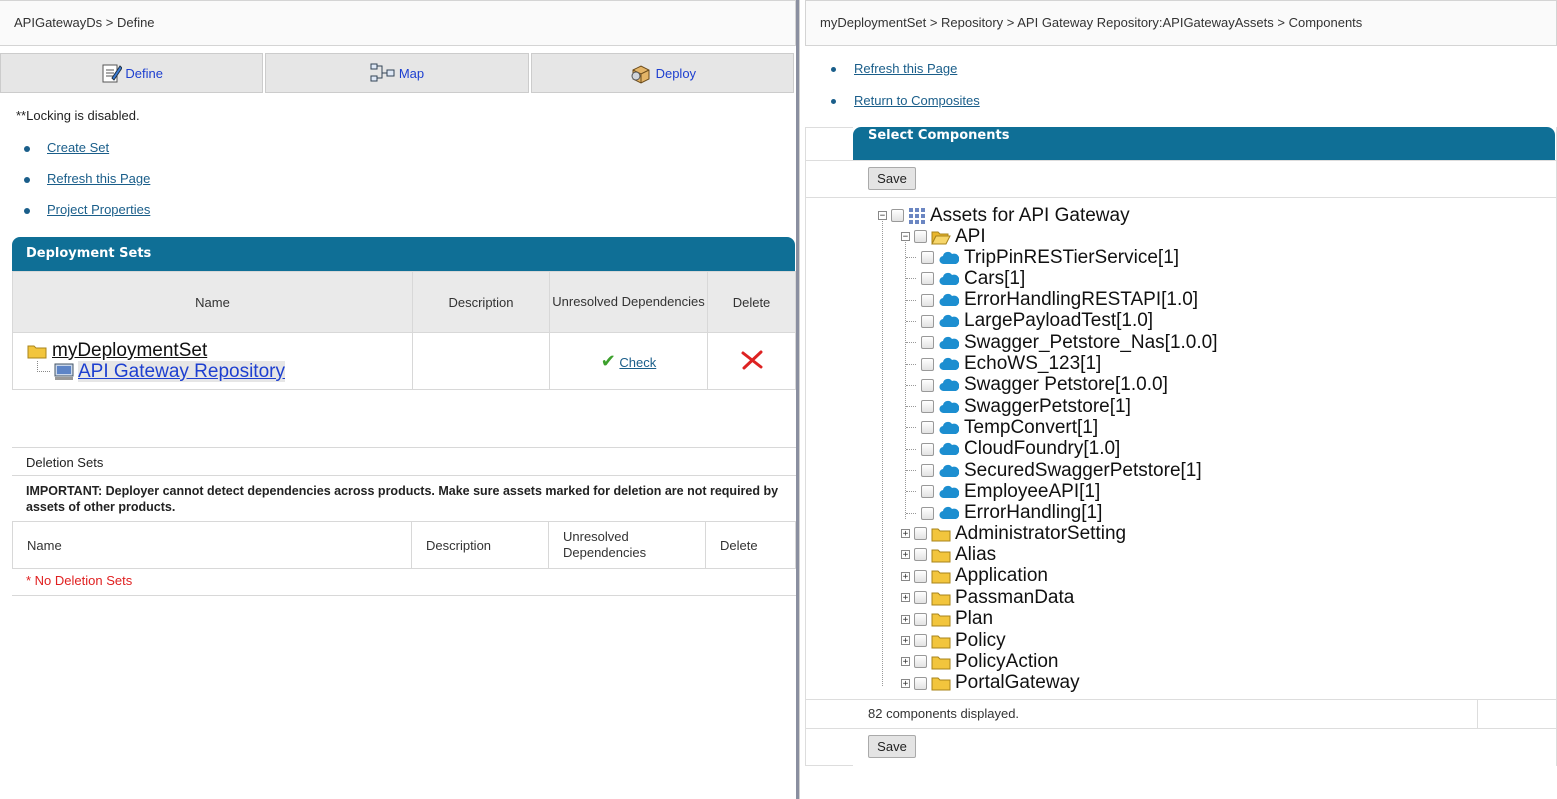 Image resolution: width=1557 pixels, height=799 pixels. I want to click on tree-guide, so click(905, 378).